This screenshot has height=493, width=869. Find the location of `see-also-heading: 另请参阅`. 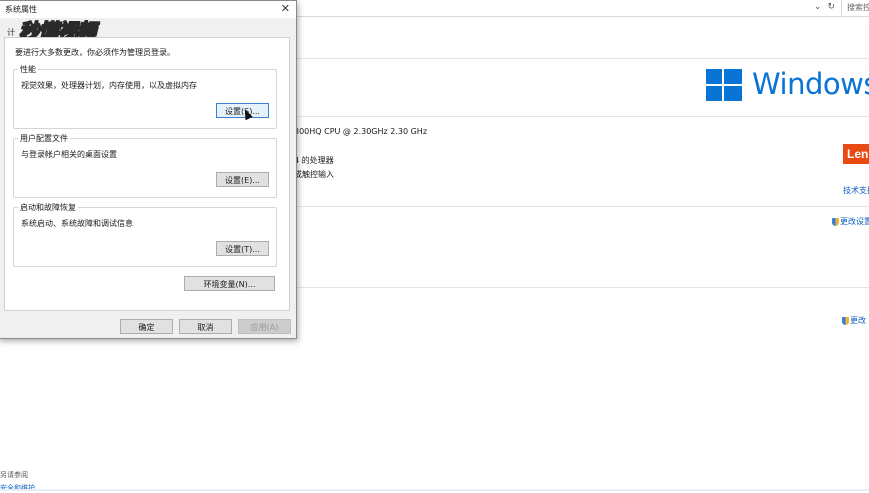

see-also-heading: 另请参阅 is located at coordinates (14, 475).